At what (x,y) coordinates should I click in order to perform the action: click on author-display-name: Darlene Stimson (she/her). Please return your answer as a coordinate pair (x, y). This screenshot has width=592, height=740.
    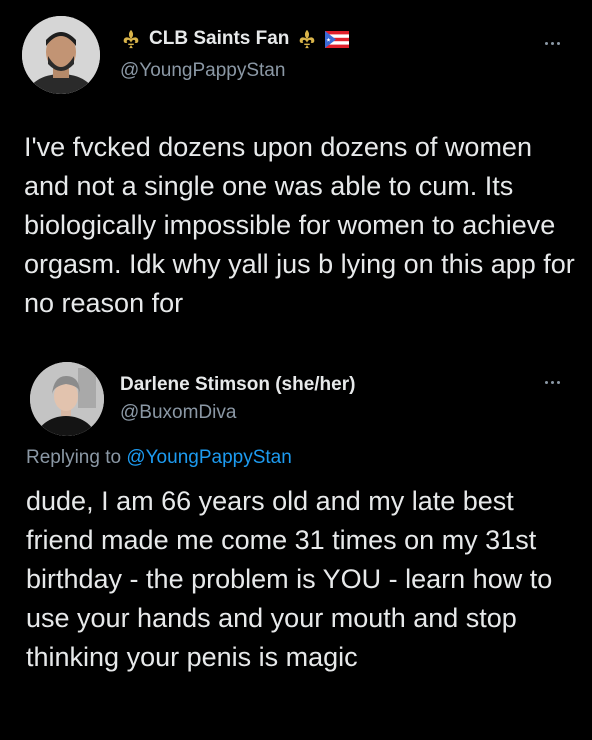
    Looking at the image, I should click on (237, 385).